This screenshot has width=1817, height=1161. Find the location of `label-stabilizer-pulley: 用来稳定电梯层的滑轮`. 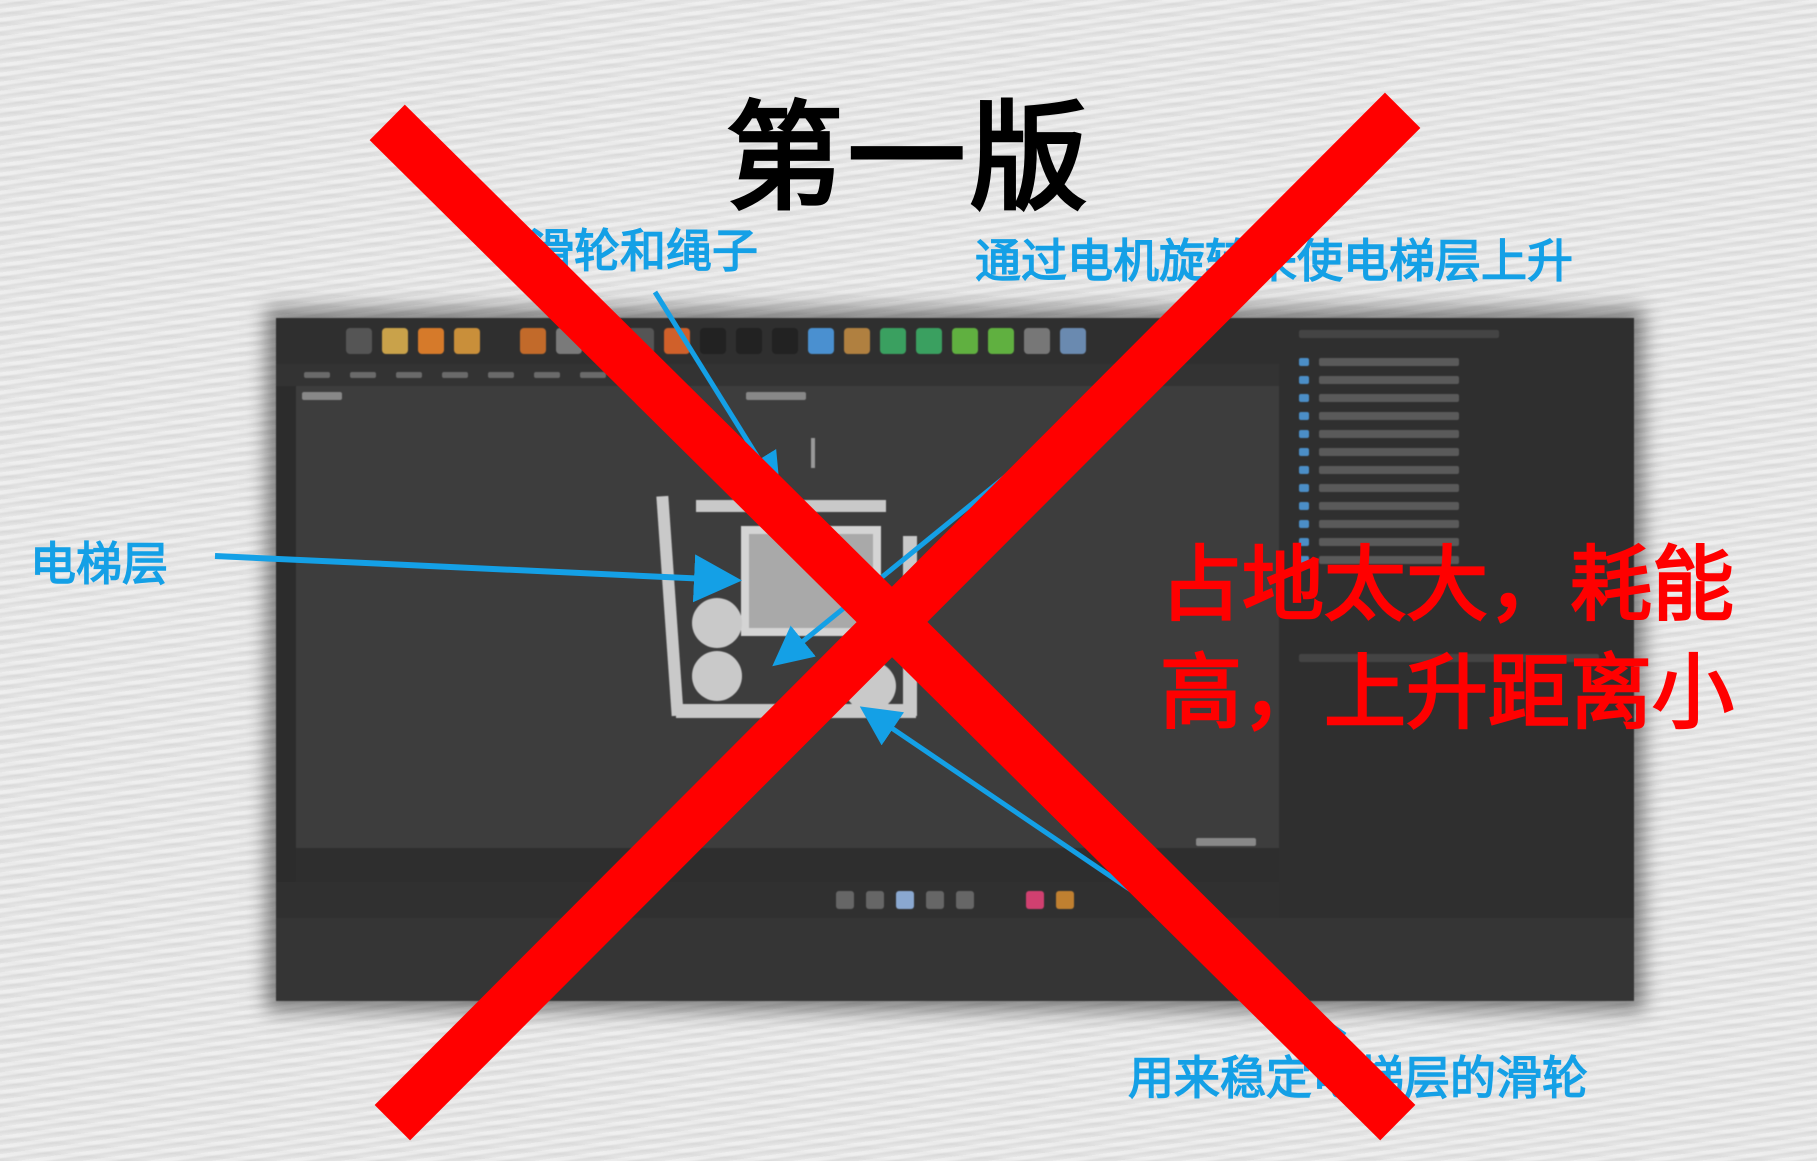

label-stabilizer-pulley: 用来稳定电梯层的滑轮 is located at coordinates (1358, 1078).